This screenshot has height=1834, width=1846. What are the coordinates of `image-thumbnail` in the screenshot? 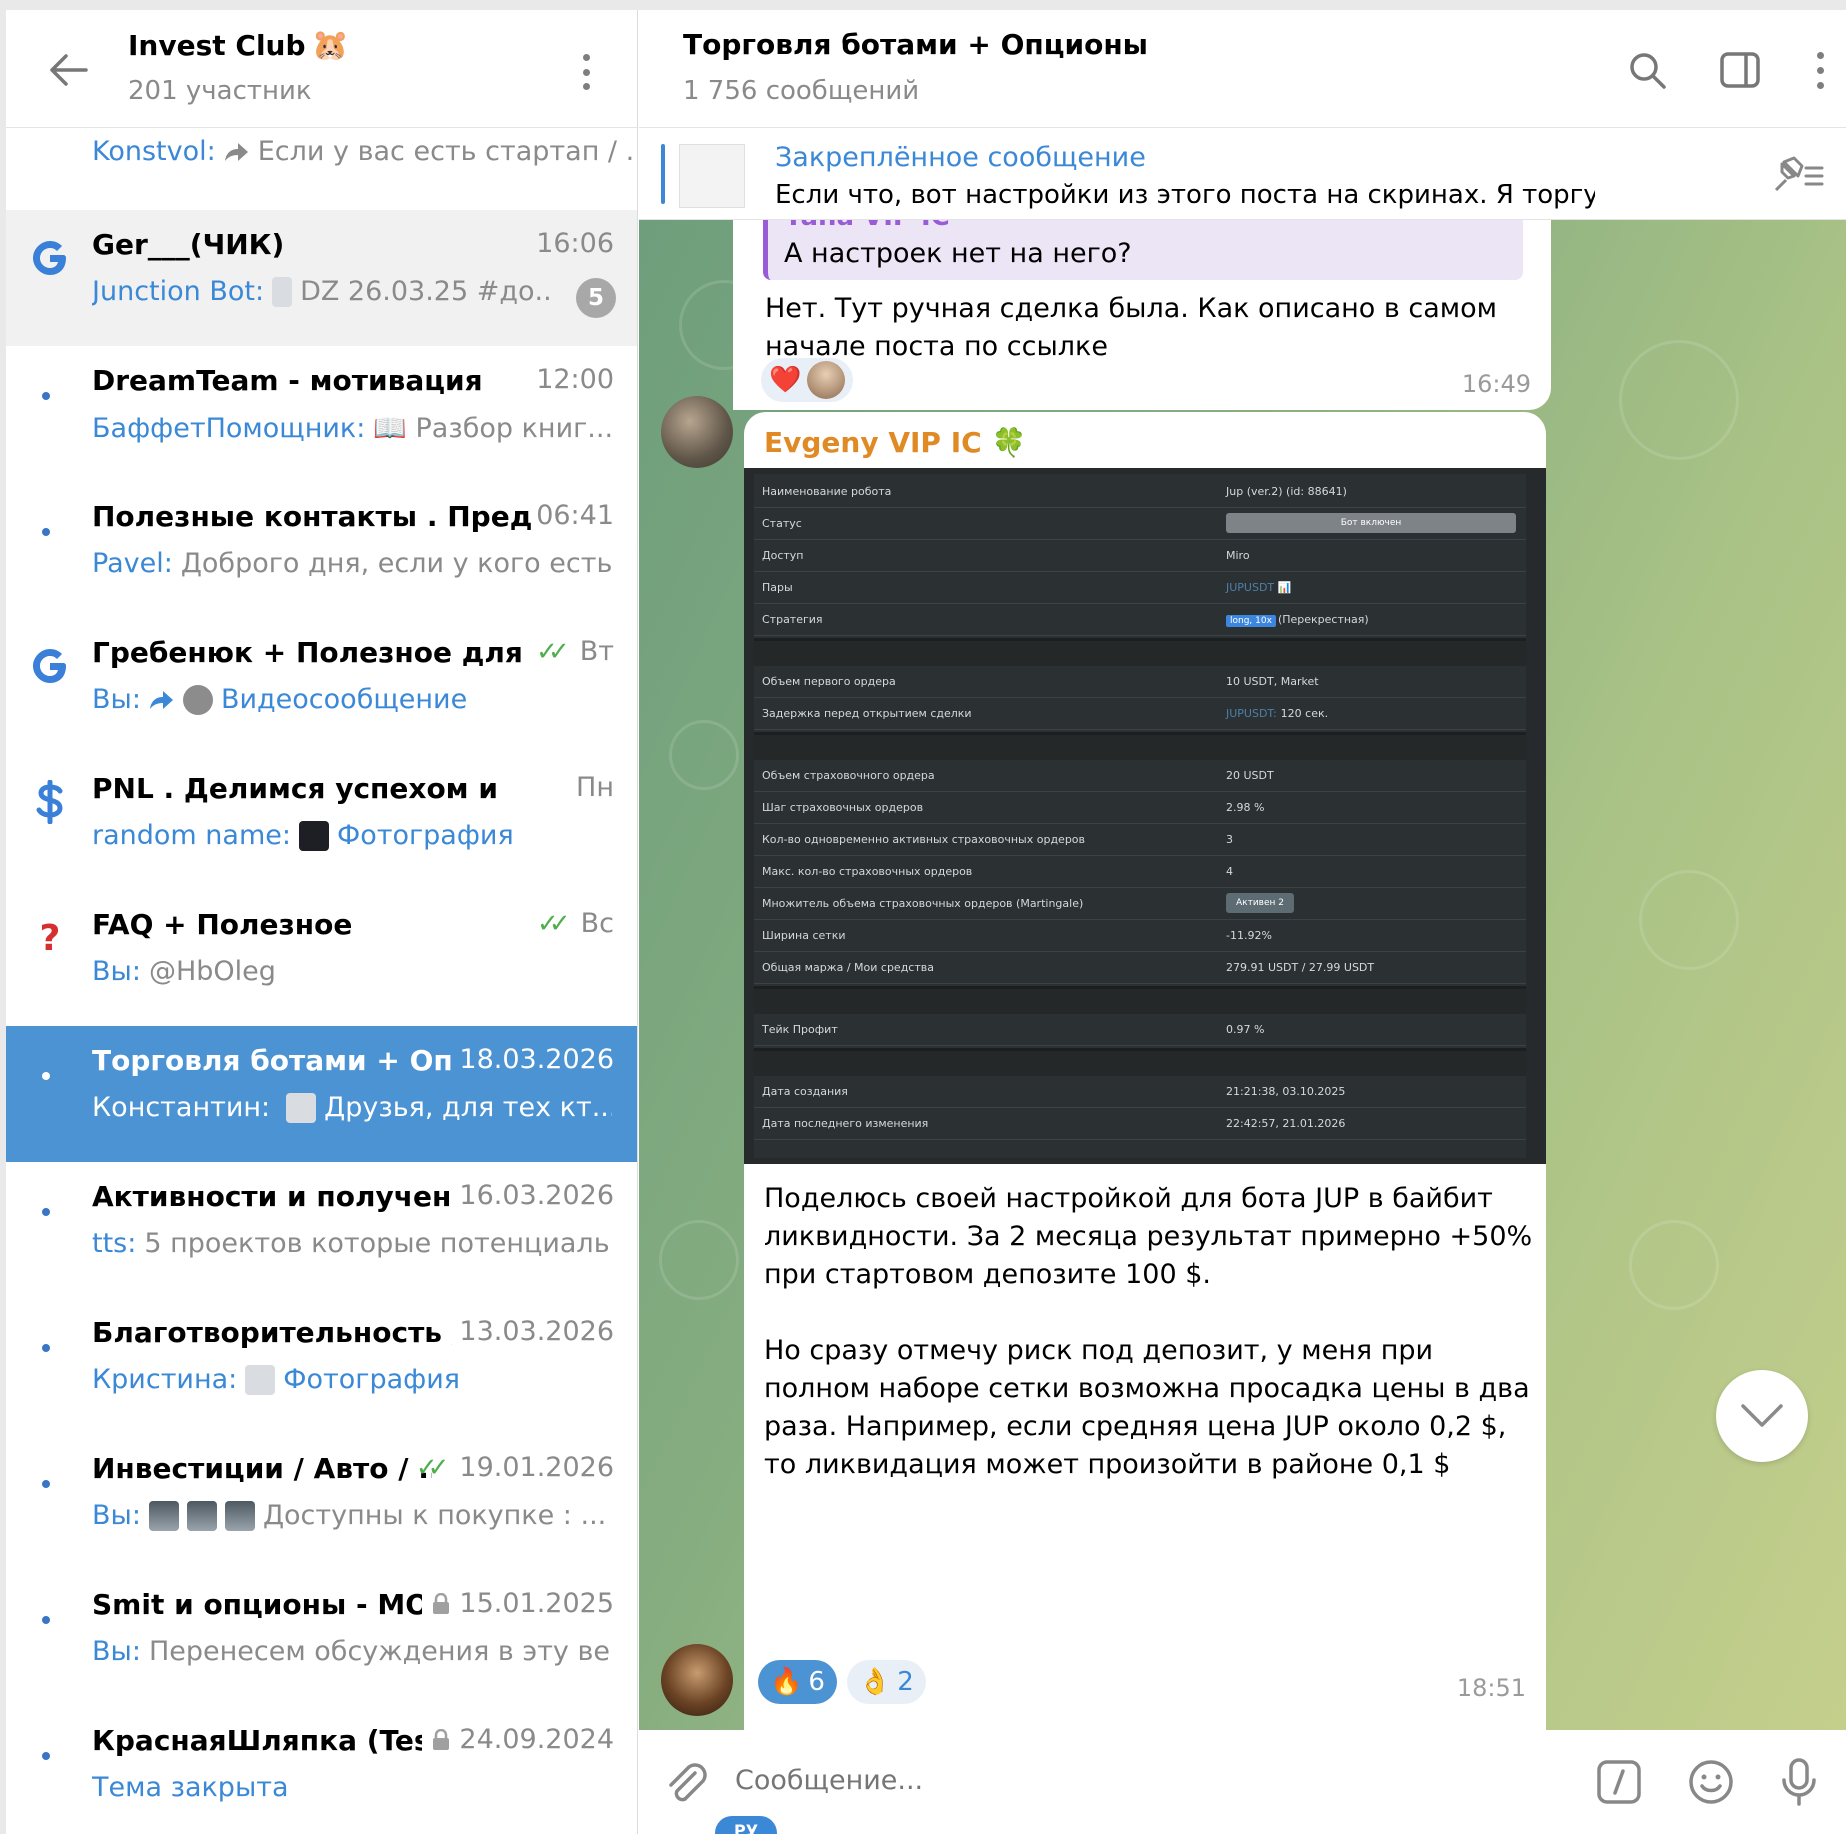 It's located at (282, 291).